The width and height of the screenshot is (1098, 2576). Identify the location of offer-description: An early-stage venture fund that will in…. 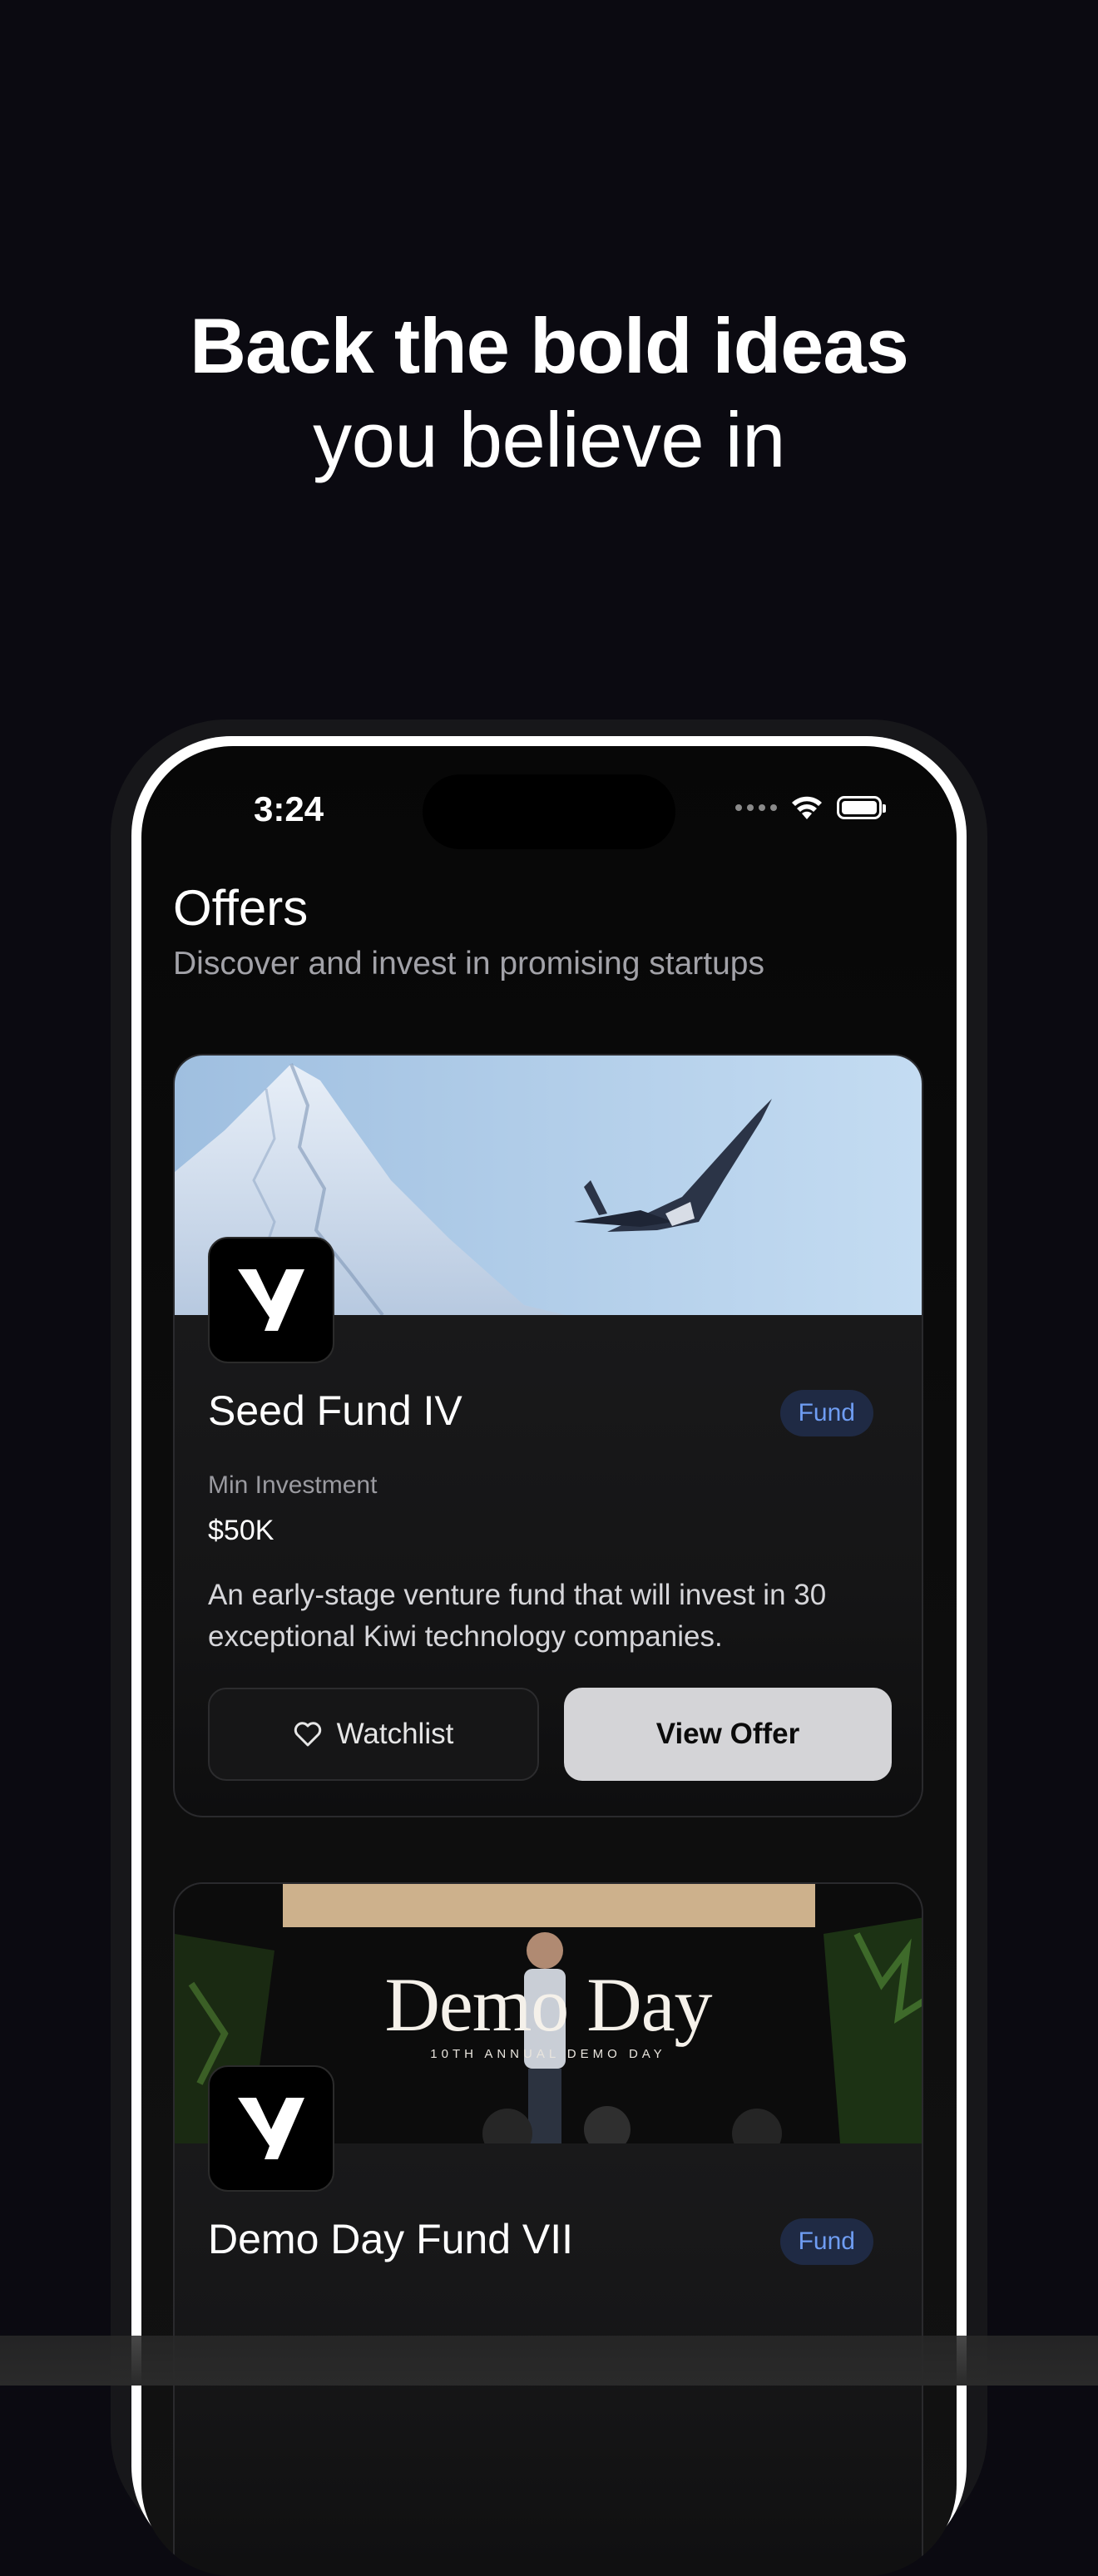
(517, 1616).